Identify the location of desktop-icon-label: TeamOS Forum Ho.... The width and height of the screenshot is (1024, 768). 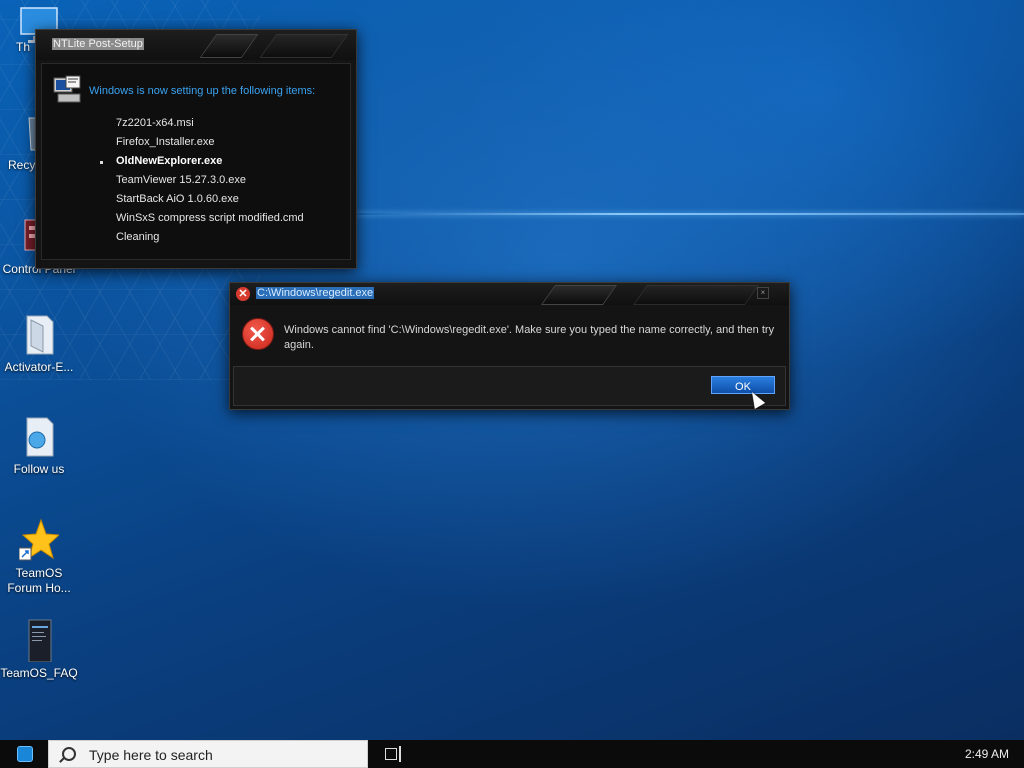
(39, 580).